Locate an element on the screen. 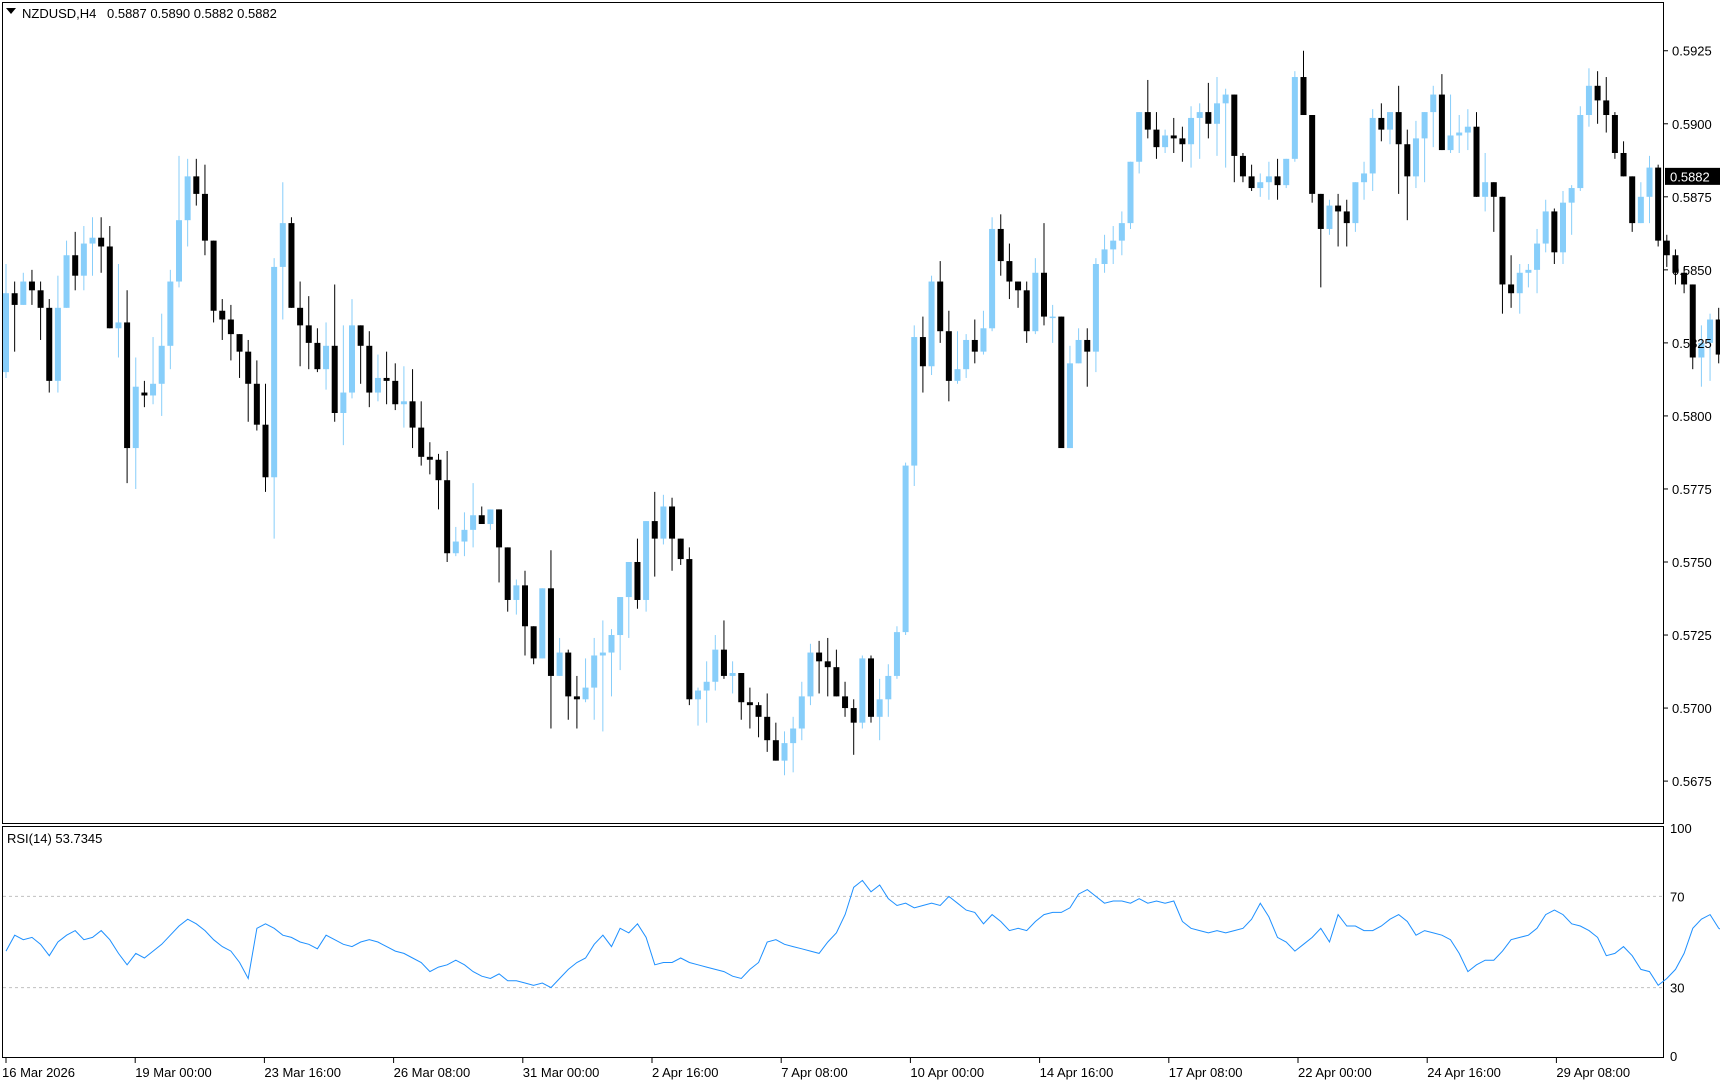  time-tick-label: 10 Apr 00:00 is located at coordinates (947, 1072).